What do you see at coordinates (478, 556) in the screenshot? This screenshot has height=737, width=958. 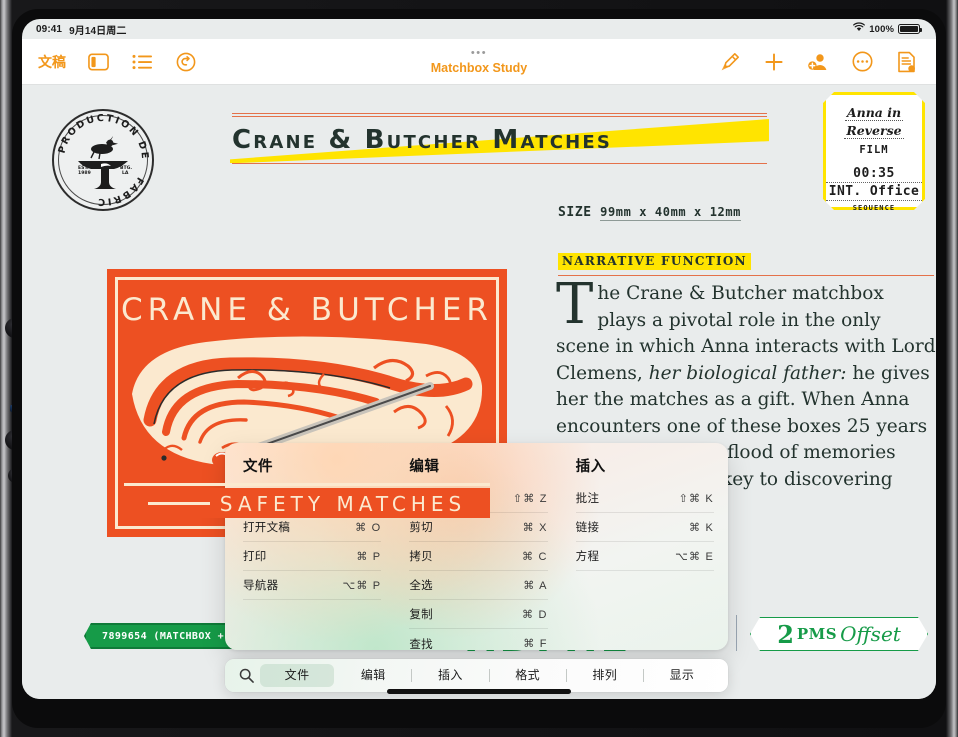 I see `menu-item-copy: 拷贝 ⌘ C` at bounding box center [478, 556].